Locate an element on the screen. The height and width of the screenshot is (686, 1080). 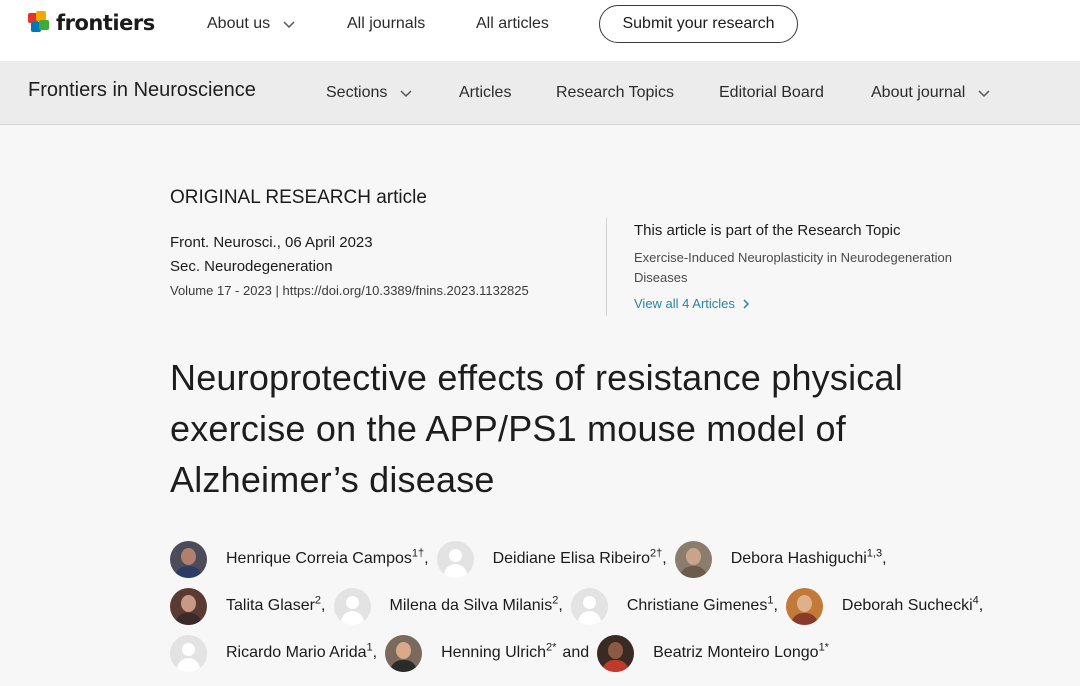
nav-editorial-board-label: Editorial Board is located at coordinates (771, 92).